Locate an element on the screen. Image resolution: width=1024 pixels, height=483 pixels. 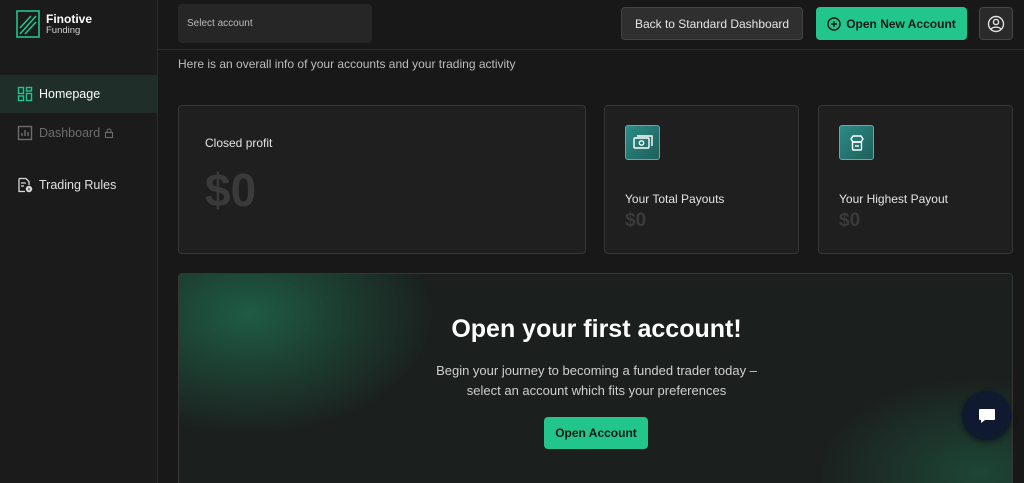
back-to-standard-dashboard-button: Back to Standard Dashboard is located at coordinates (712, 23).